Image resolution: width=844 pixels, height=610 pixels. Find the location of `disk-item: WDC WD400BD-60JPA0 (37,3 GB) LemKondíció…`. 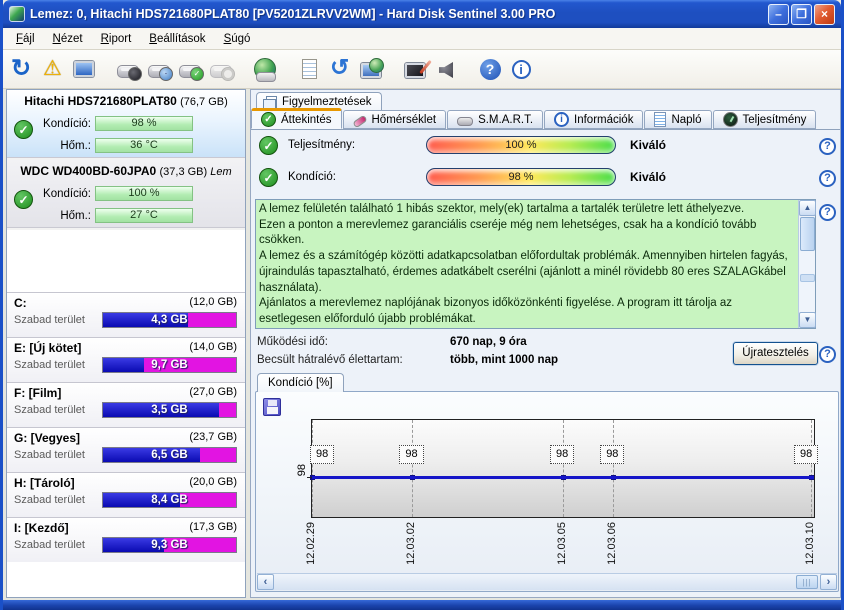

disk-item: WDC WD400BD-60JPA0 (37,3 GB) LemKondíció… is located at coordinates (126, 195).